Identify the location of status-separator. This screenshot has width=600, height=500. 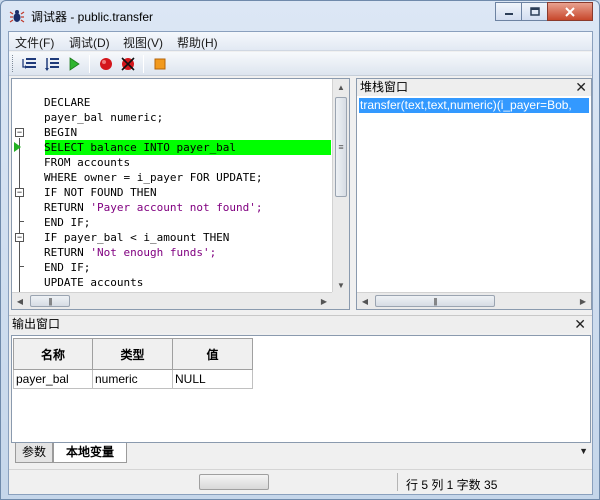
(397, 482).